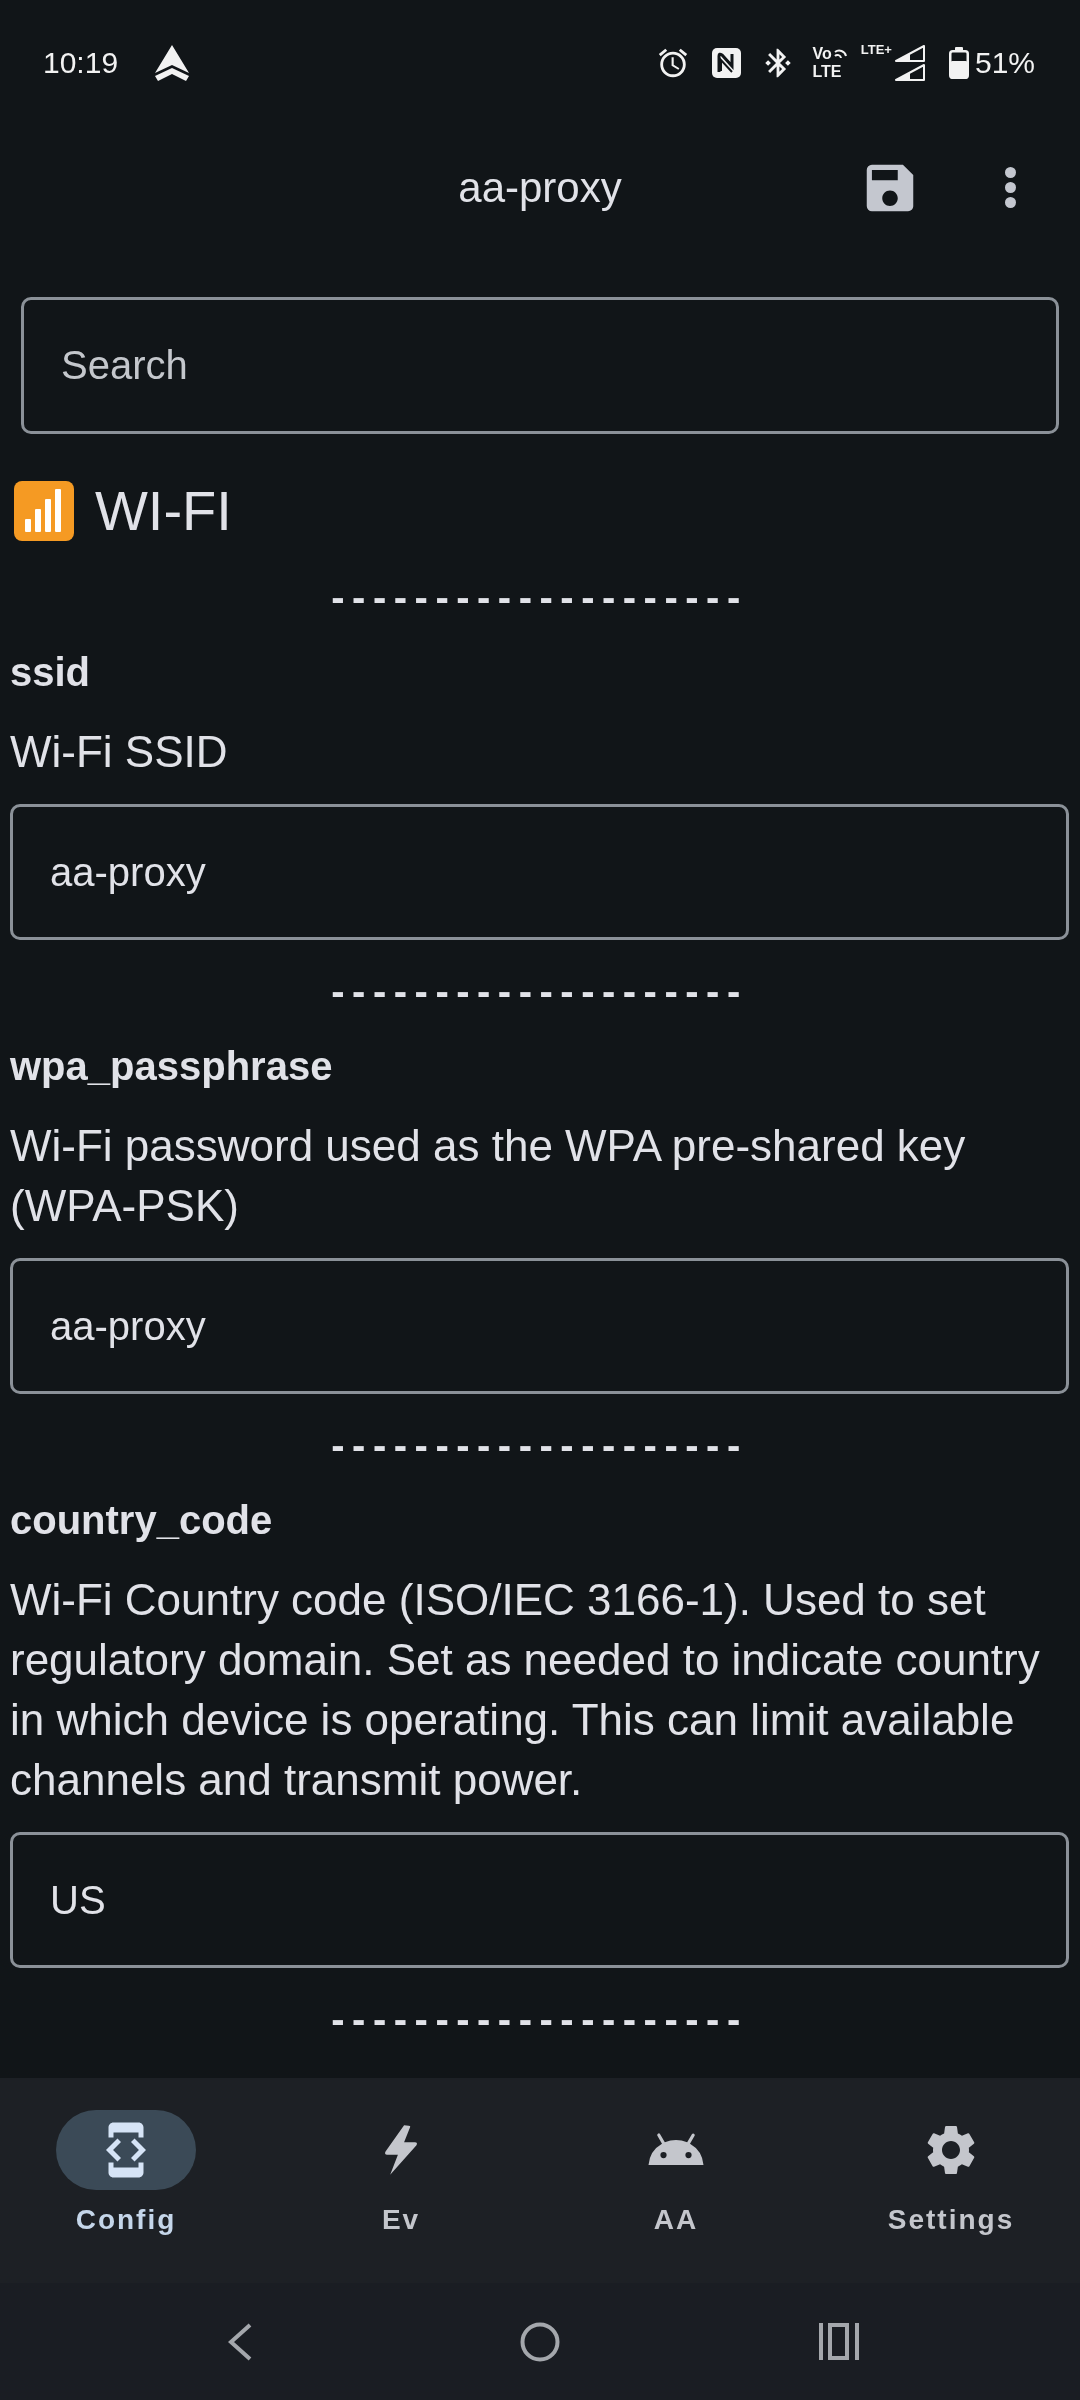 This screenshot has height=2400, width=1080. I want to click on network-type-label: LTE+, so click(876, 49).